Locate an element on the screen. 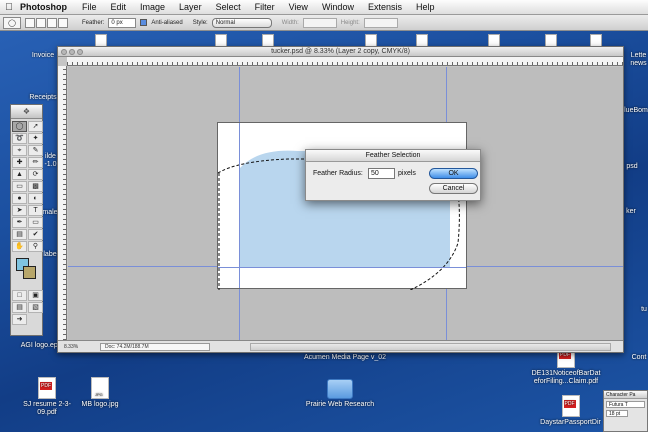 This screenshot has width=648, height=432. toolbox-header: ❖ is located at coordinates (26, 112).